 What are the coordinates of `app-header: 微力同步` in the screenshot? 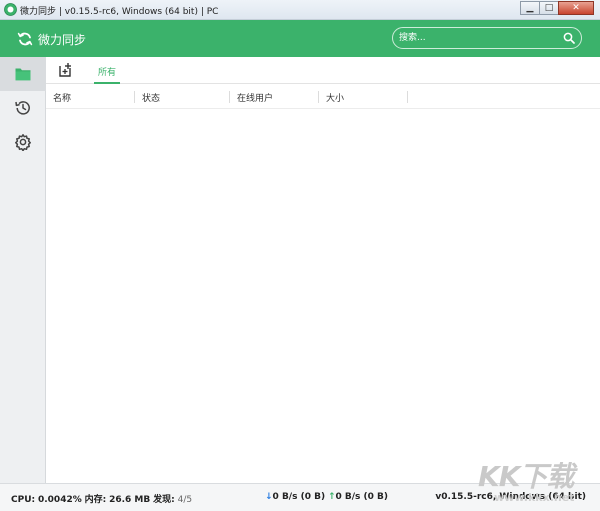 It's located at (300, 38).